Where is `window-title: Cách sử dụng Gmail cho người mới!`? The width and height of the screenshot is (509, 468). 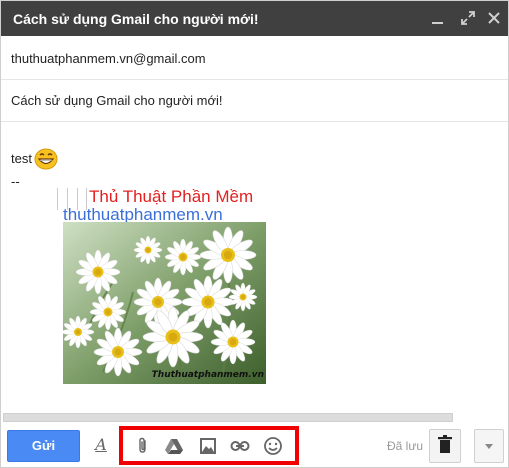
window-title: Cách sử dụng Gmail cho người mới! is located at coordinates (136, 19).